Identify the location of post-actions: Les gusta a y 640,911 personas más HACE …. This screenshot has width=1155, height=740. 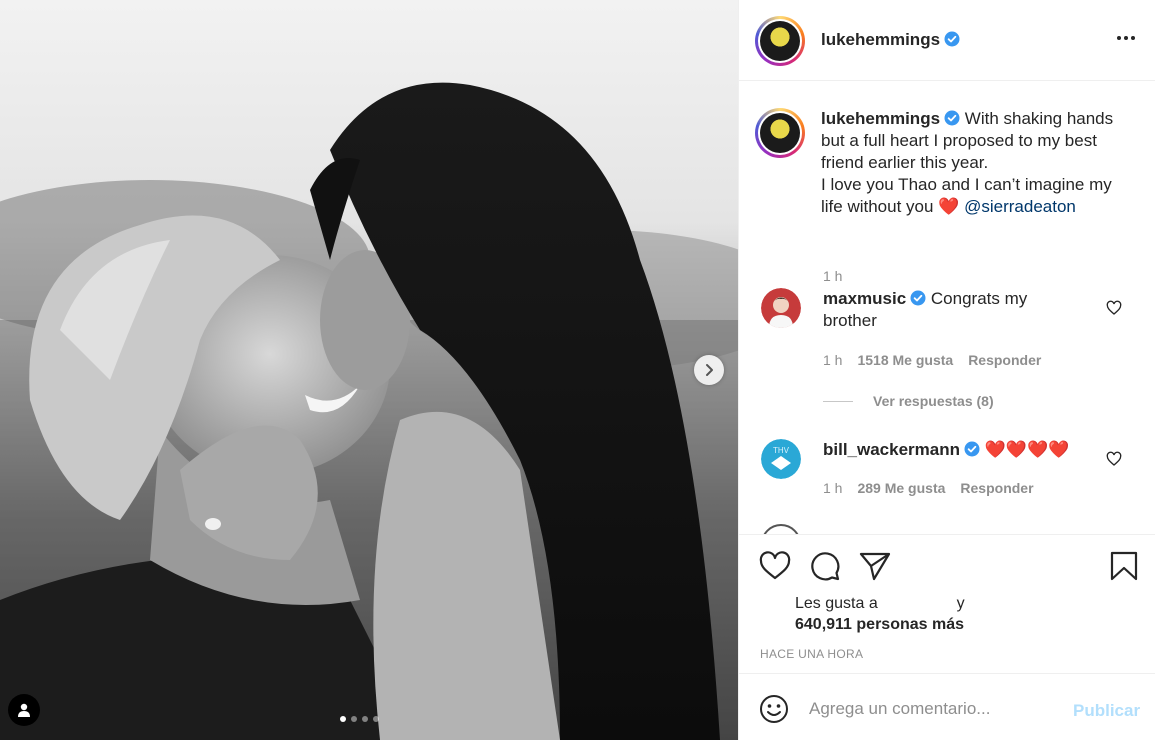
(947, 604).